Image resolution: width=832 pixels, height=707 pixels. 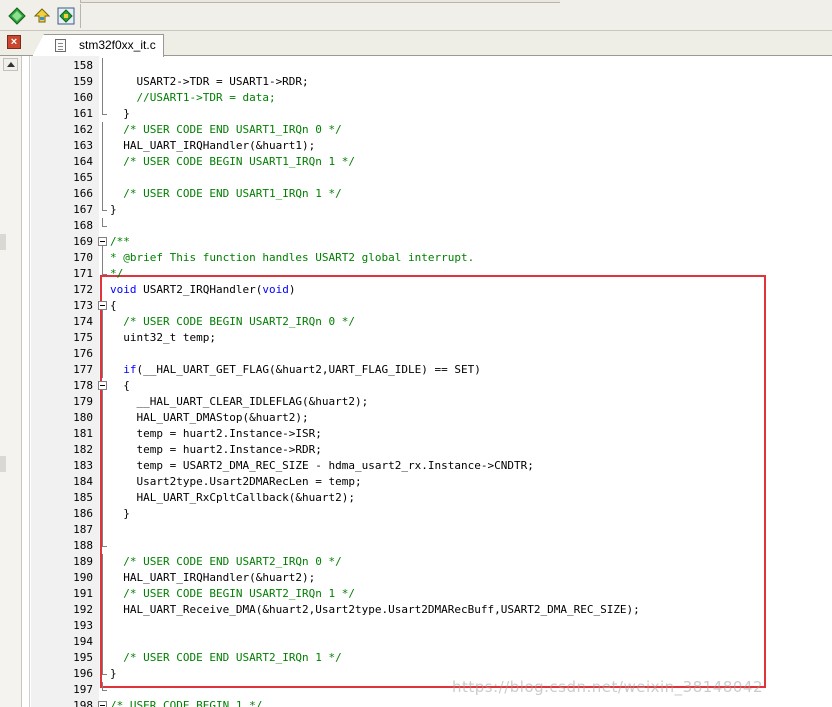 I want to click on line-number: 168, so click(x=83, y=225).